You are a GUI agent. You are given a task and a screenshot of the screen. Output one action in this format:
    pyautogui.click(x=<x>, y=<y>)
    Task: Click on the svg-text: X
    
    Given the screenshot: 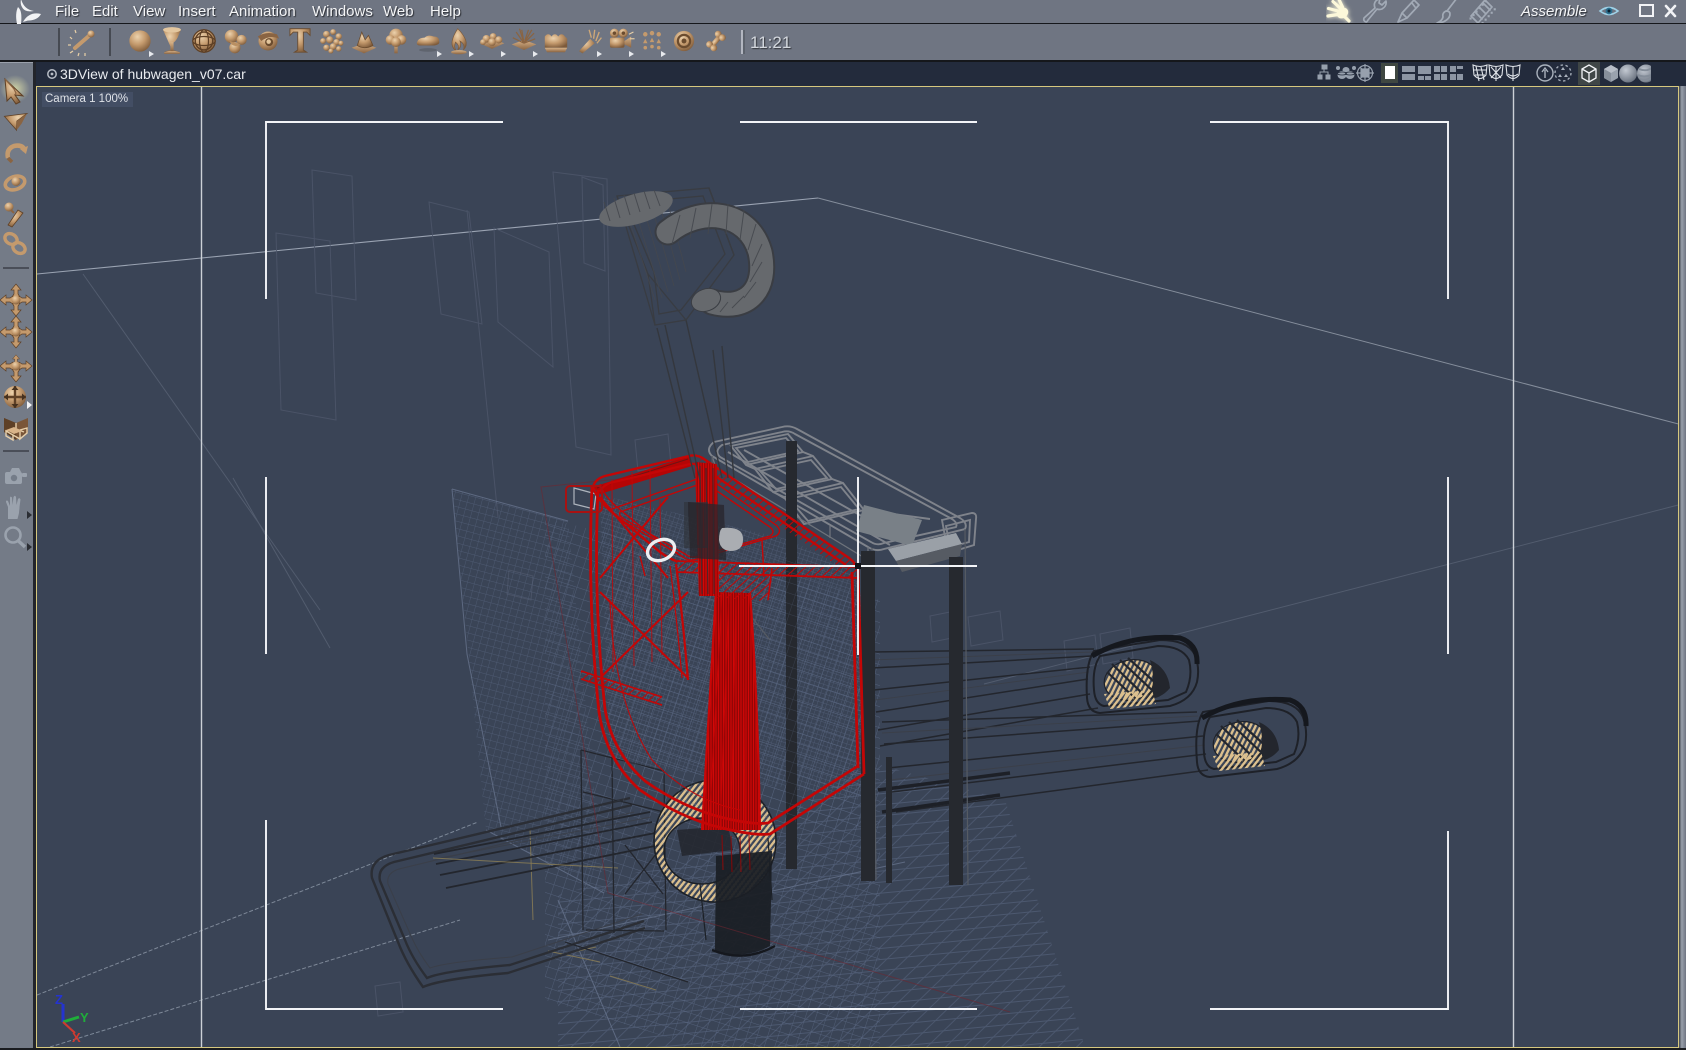 What is the action you would take?
    pyautogui.click(x=76, y=1037)
    